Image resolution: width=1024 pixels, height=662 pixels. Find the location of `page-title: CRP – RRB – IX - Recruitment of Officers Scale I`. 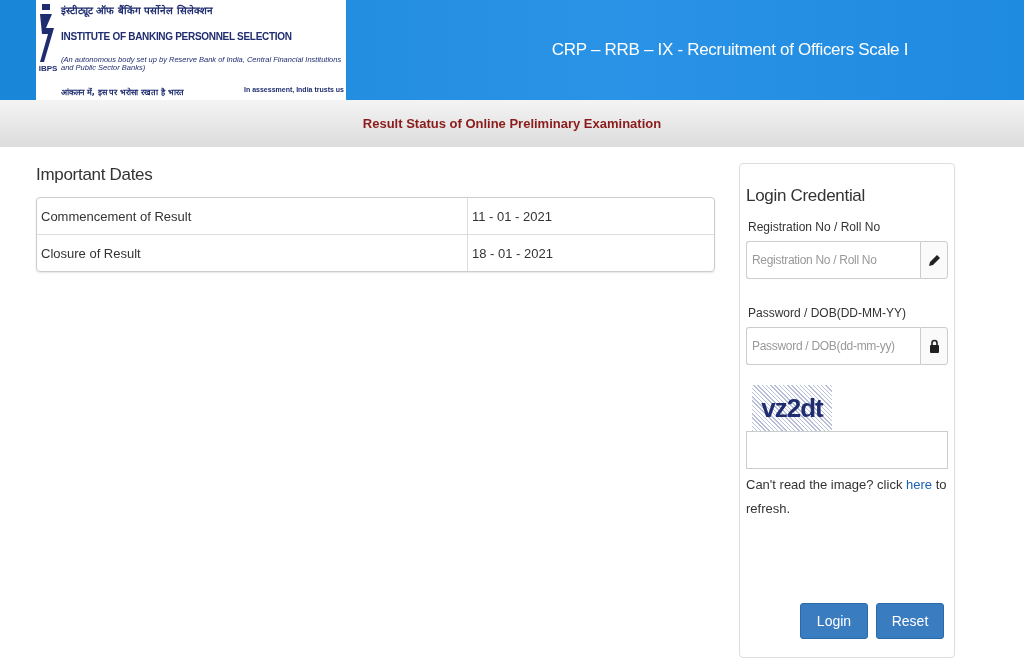

page-title: CRP – RRB – IX - Recruitment of Officers Scale I is located at coordinates (730, 50).